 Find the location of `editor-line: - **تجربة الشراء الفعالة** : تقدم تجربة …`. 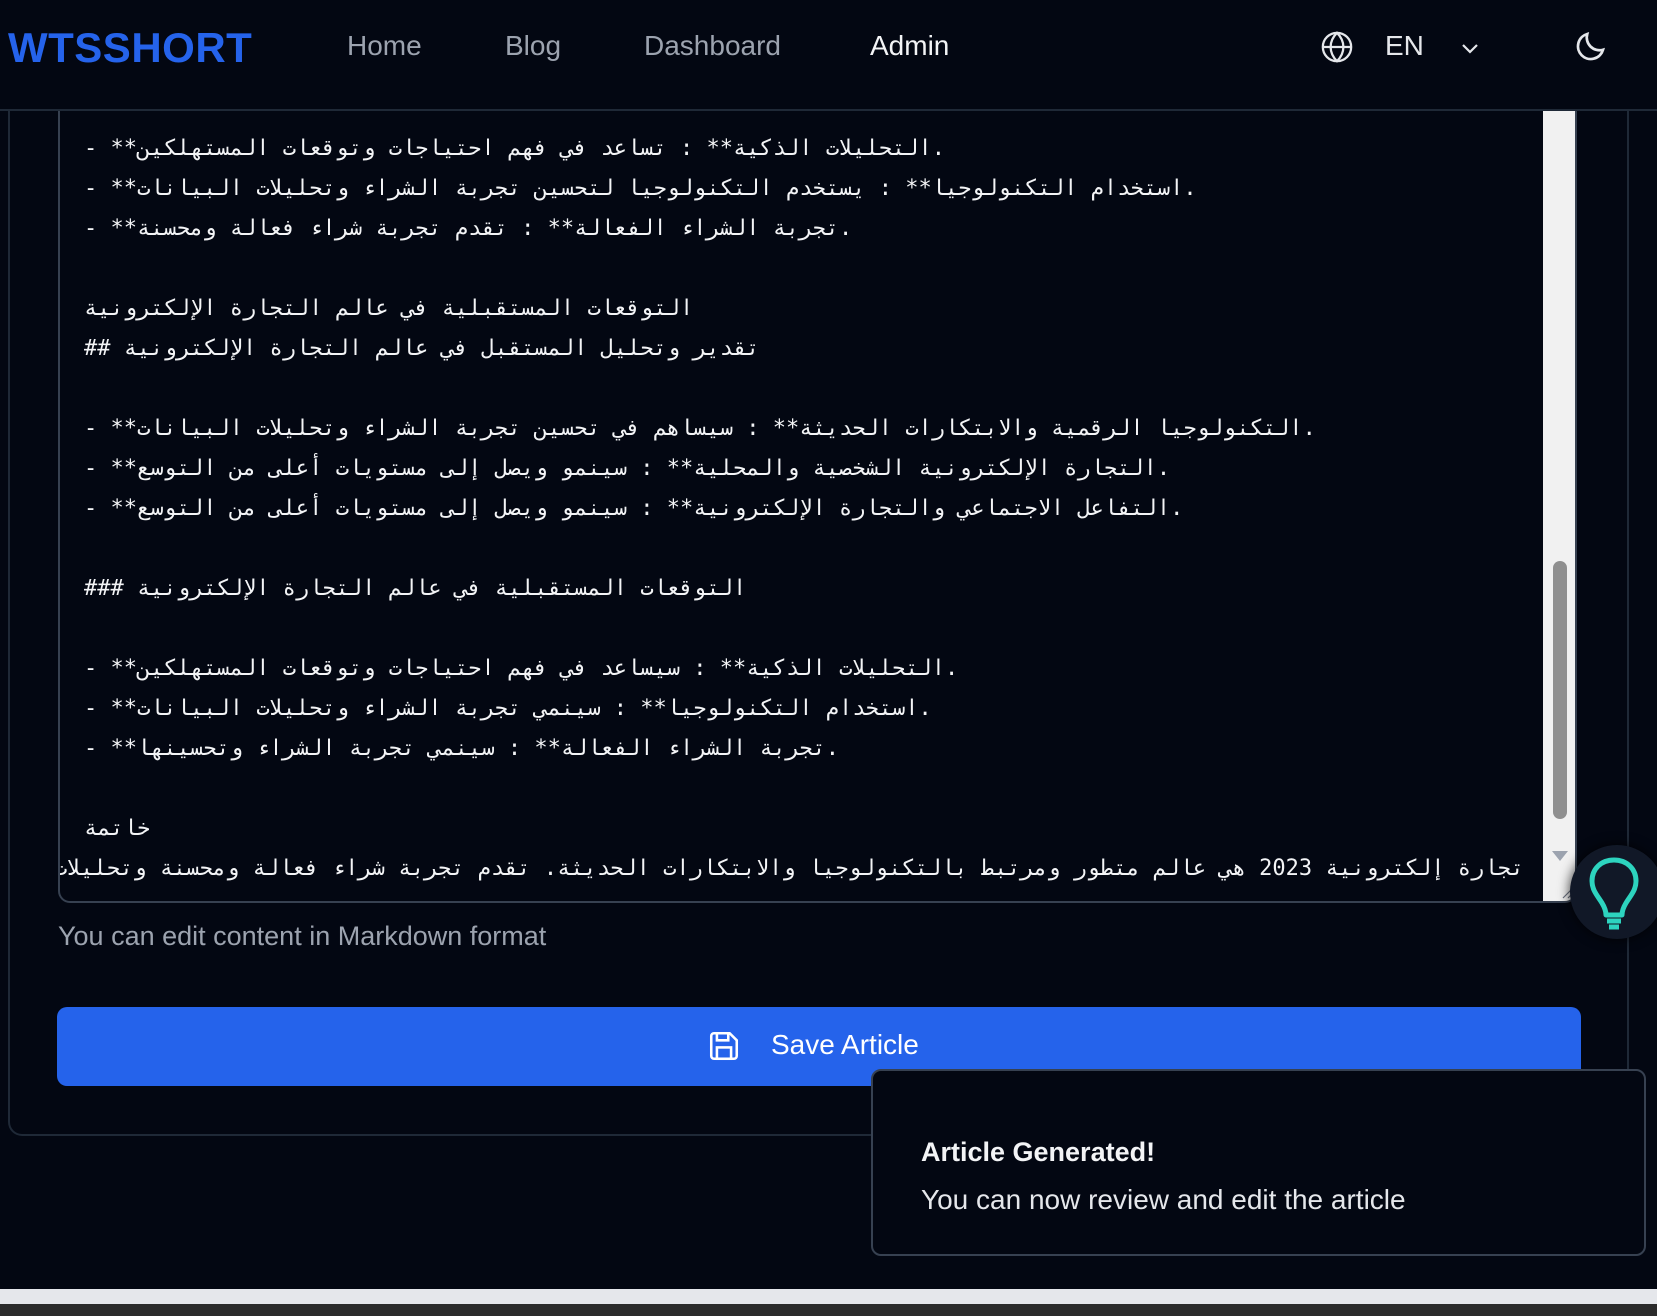

editor-line: - **تجربة الشراء الفعالة** : تقدم تجربة … is located at coordinates (468, 228).